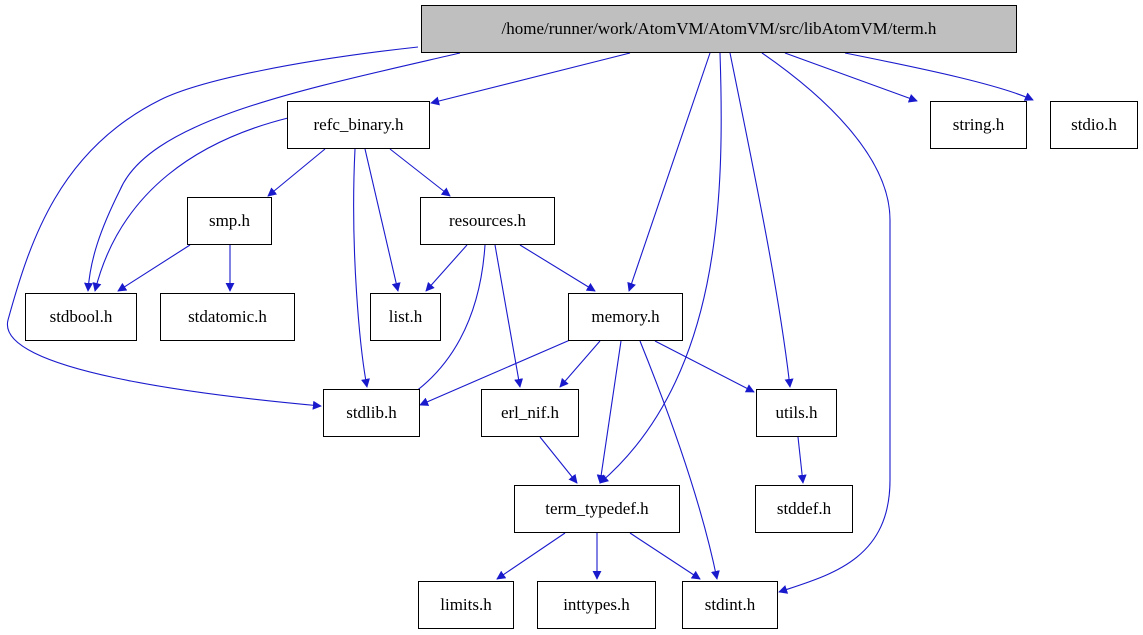  I want to click on edge-smp-to-stdbool, so click(154, 268).